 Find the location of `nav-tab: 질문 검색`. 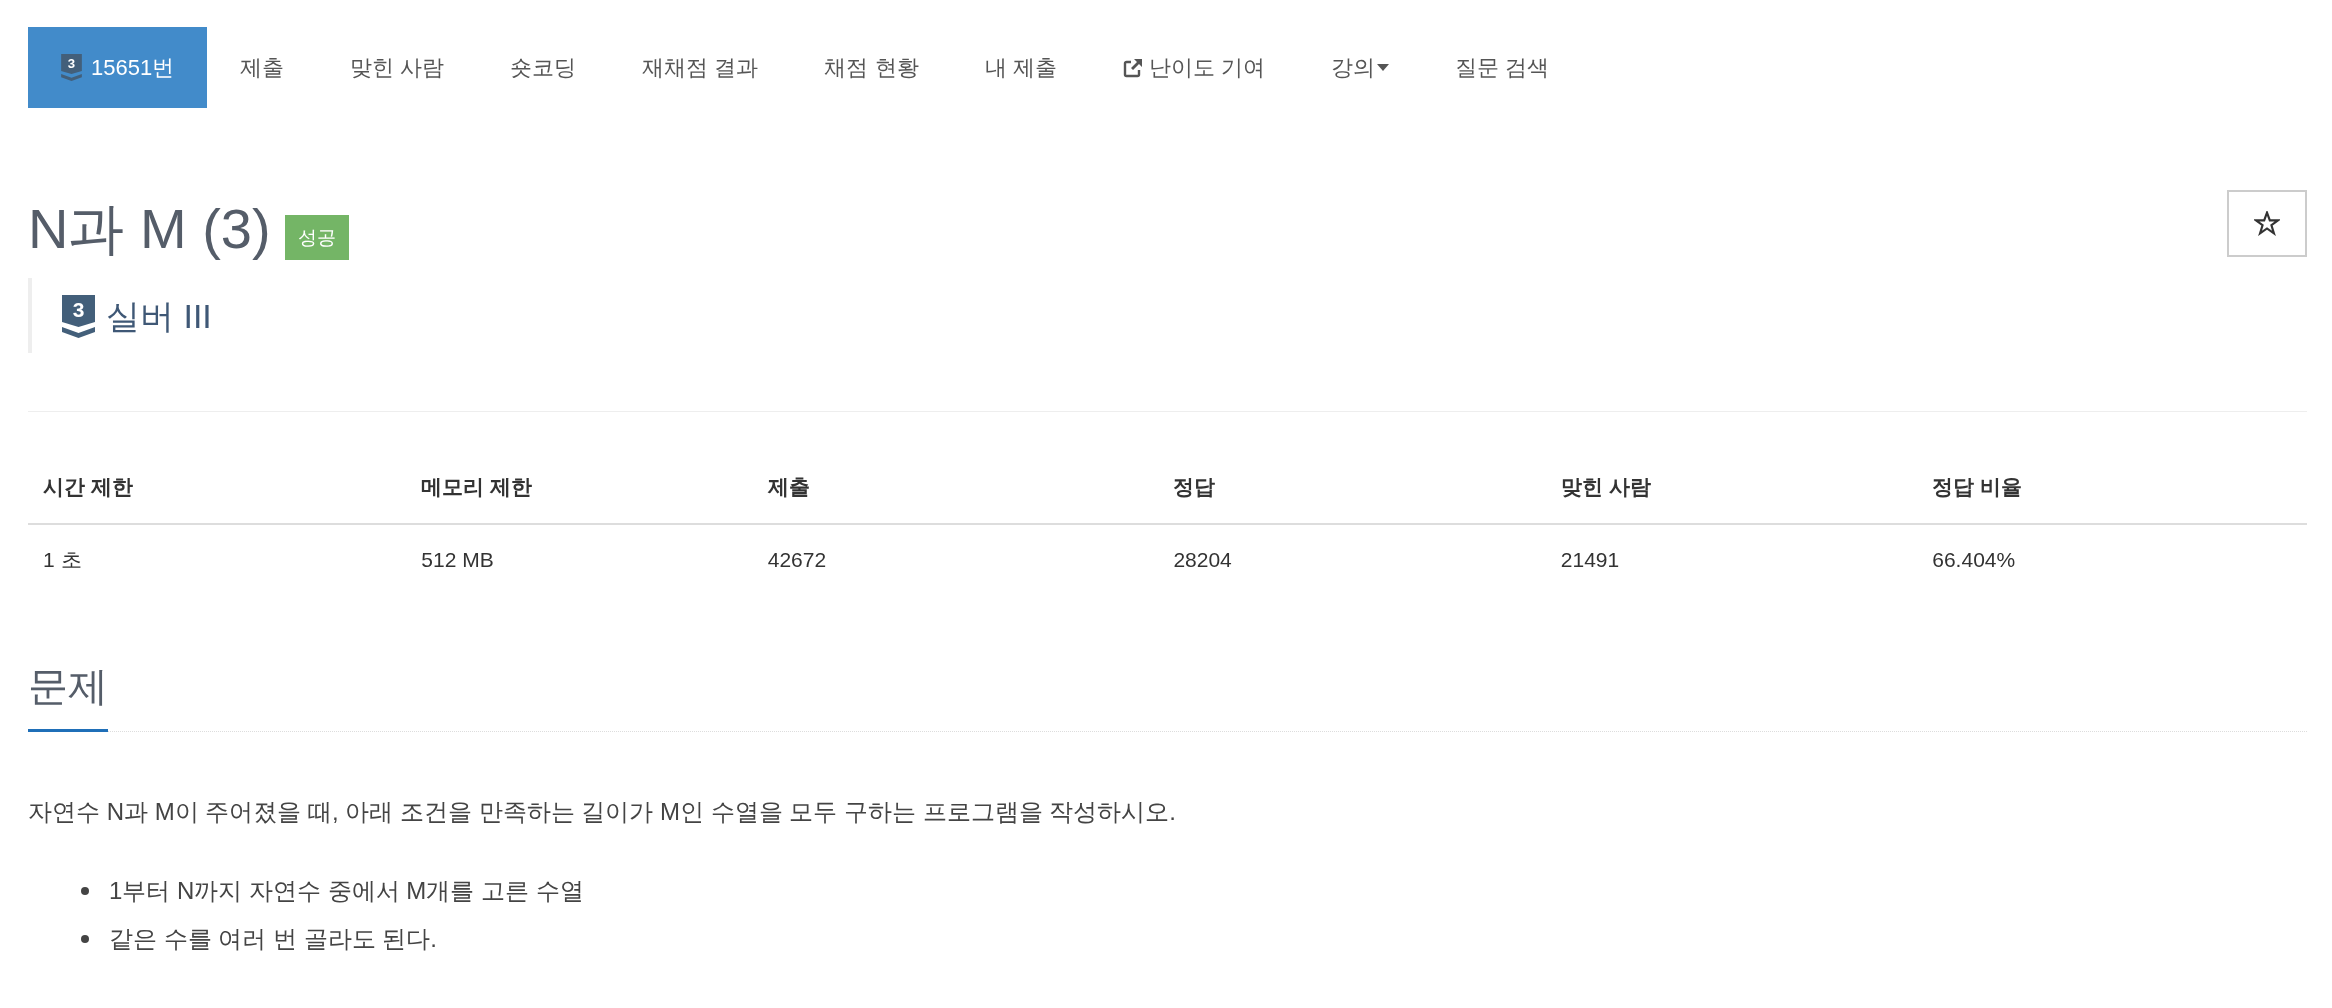

nav-tab: 질문 검색 is located at coordinates (1501, 67).